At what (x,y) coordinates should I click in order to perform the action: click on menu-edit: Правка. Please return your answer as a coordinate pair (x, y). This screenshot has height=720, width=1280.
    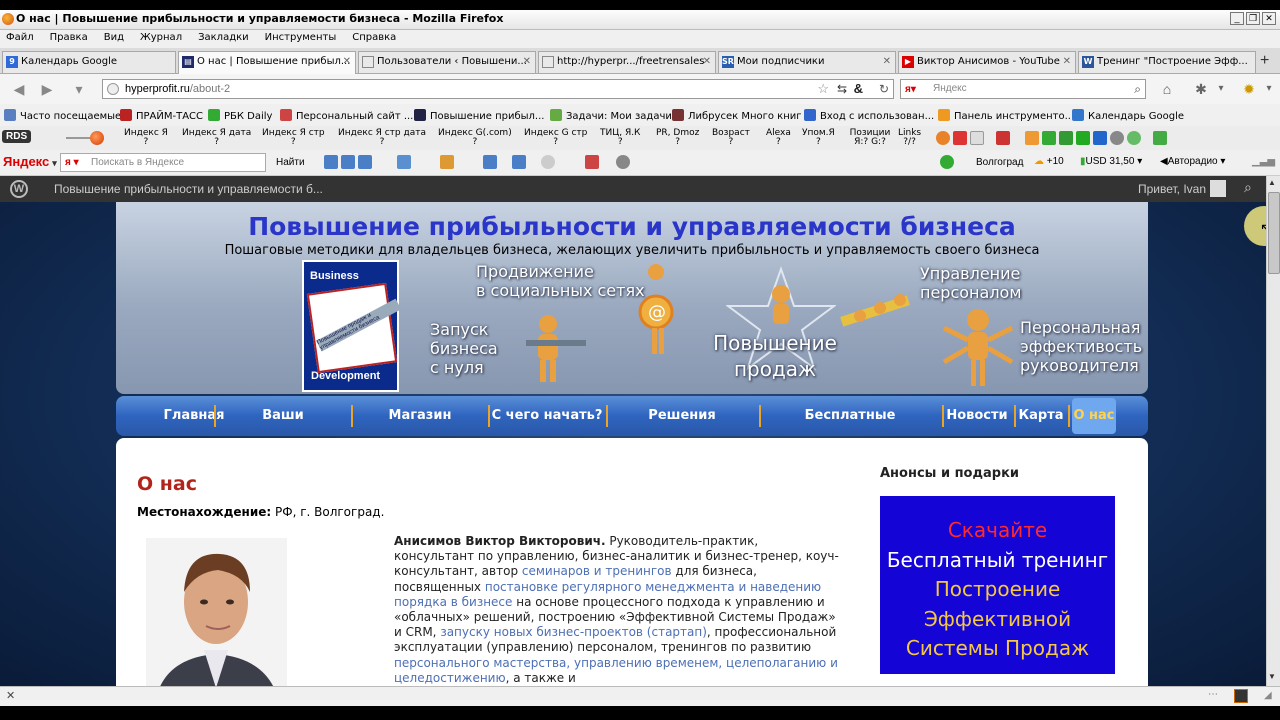
    Looking at the image, I should click on (69, 37).